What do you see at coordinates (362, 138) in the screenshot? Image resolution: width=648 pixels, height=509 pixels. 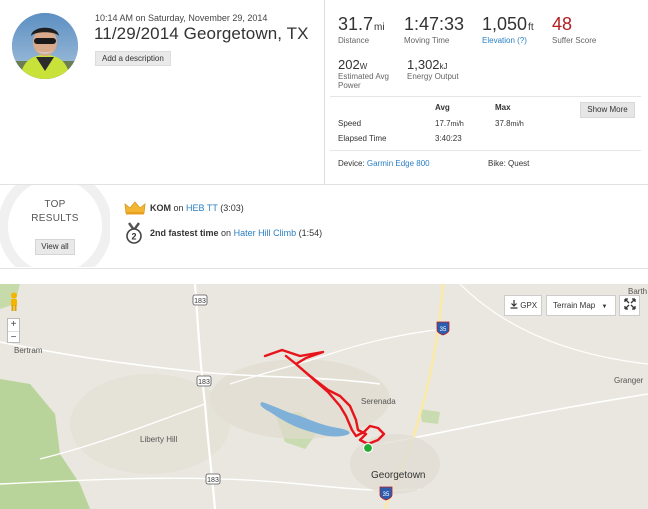 I see `elapsed-time-label: Elapsed Time` at bounding box center [362, 138].